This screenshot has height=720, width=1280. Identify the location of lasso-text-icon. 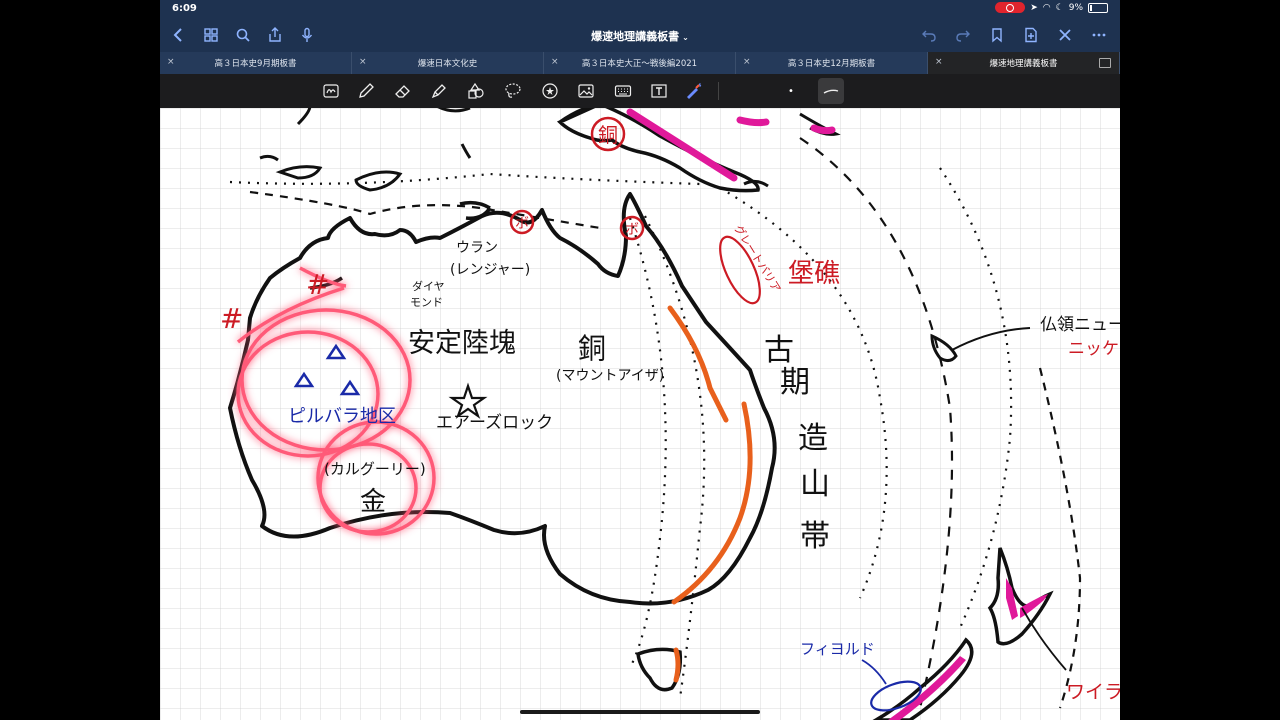
(331, 91).